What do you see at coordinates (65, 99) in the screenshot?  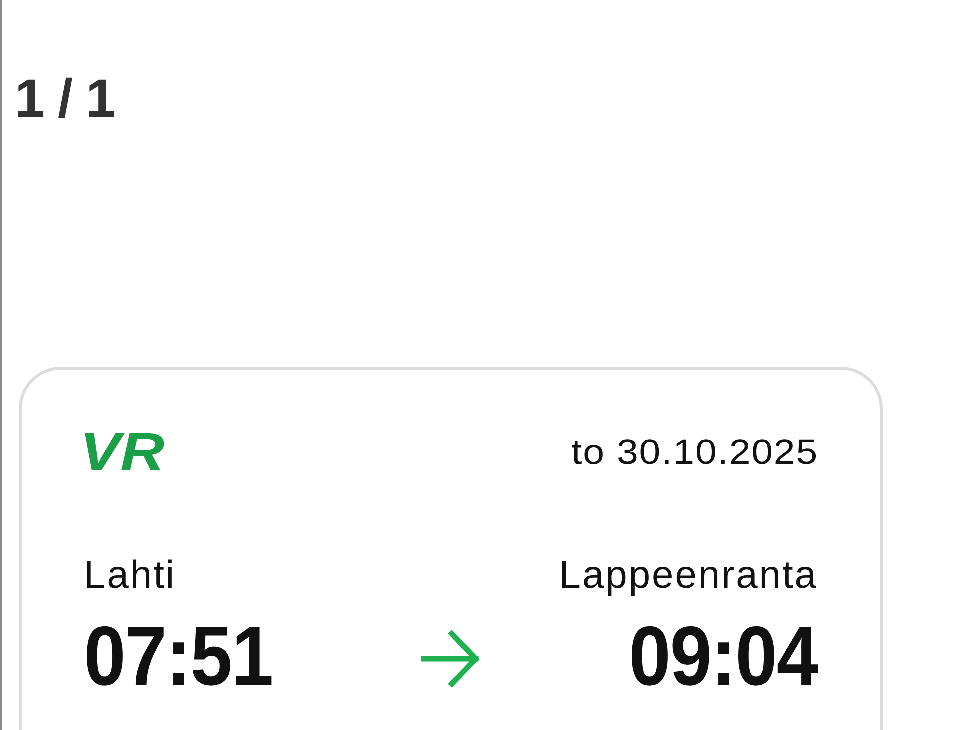 I see `page-indicator: 1 / 1` at bounding box center [65, 99].